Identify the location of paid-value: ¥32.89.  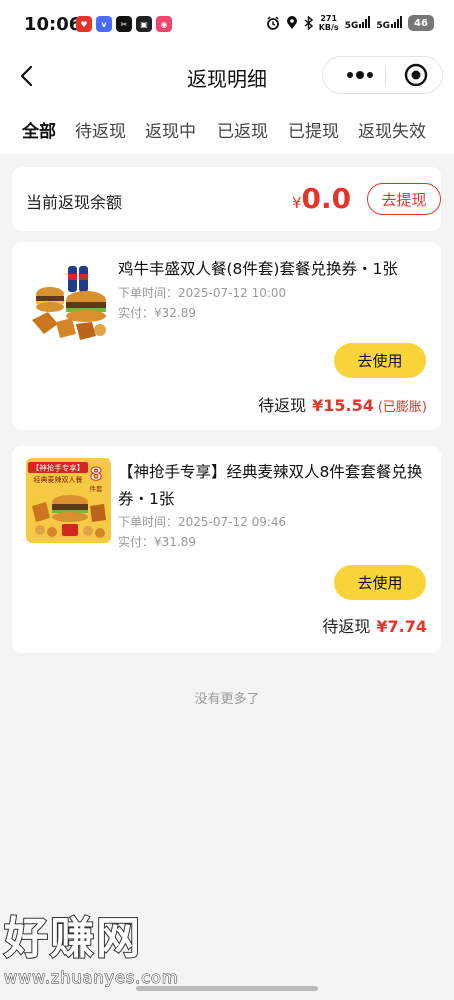
(175, 313).